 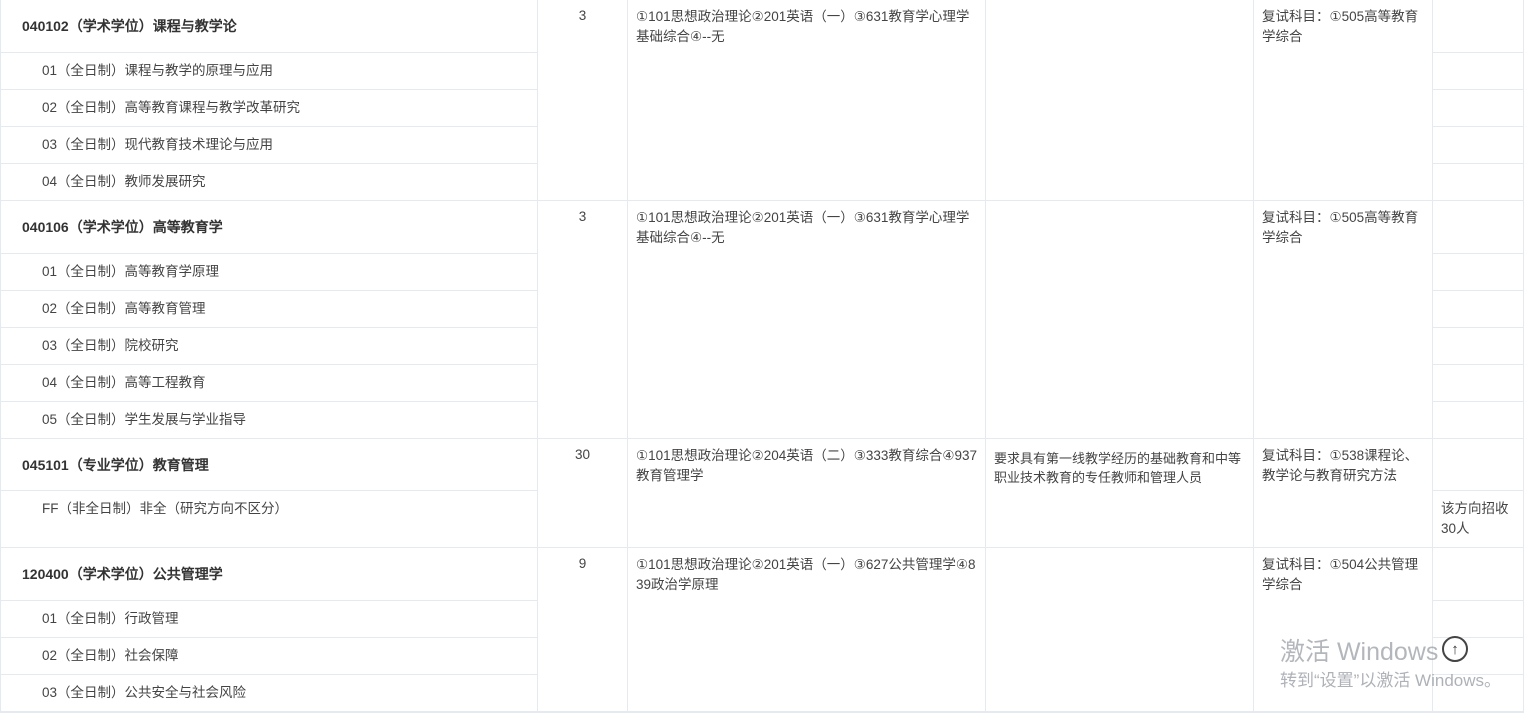 What do you see at coordinates (1359, 652) in the screenshot?
I see `windows-activation-title: 激活 Windows` at bounding box center [1359, 652].